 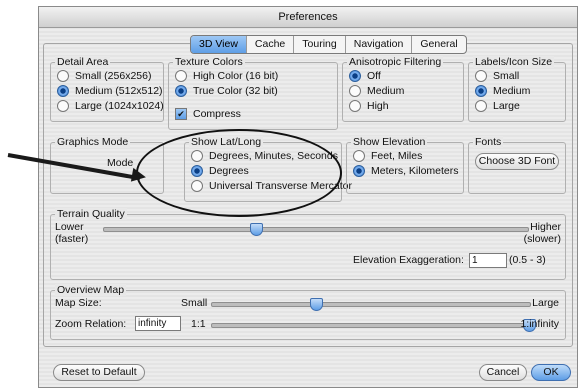 I want to click on ok-button: OK, so click(x=551, y=372).